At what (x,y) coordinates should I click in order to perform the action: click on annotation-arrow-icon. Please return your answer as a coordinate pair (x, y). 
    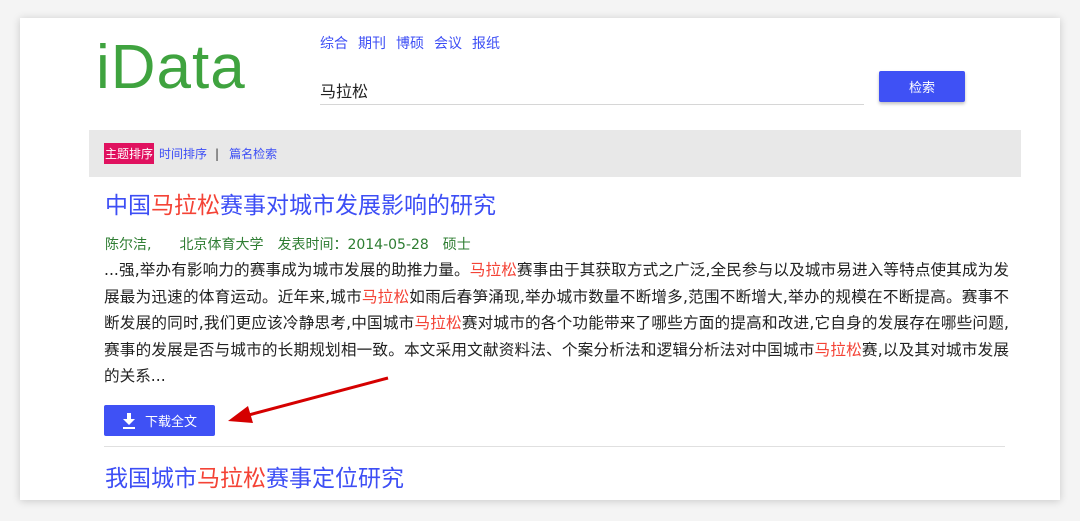
    Looking at the image, I should click on (308, 399).